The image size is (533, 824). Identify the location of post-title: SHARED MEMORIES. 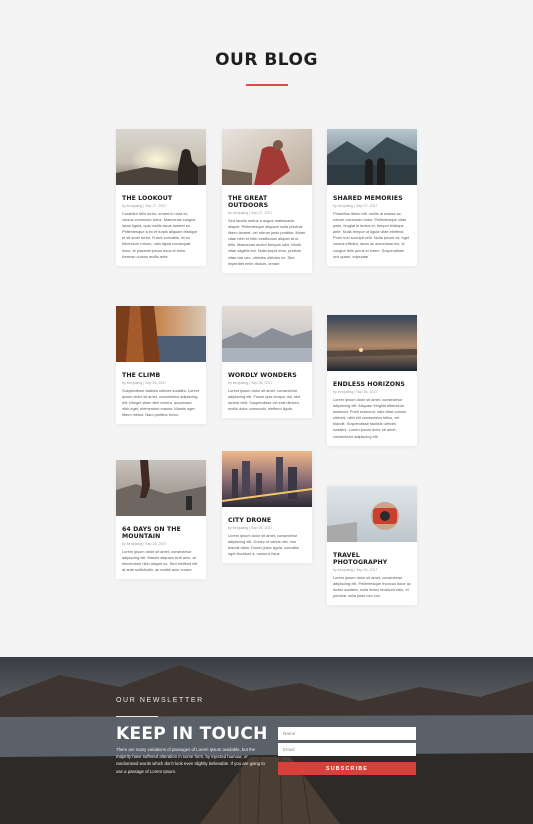
(372, 198).